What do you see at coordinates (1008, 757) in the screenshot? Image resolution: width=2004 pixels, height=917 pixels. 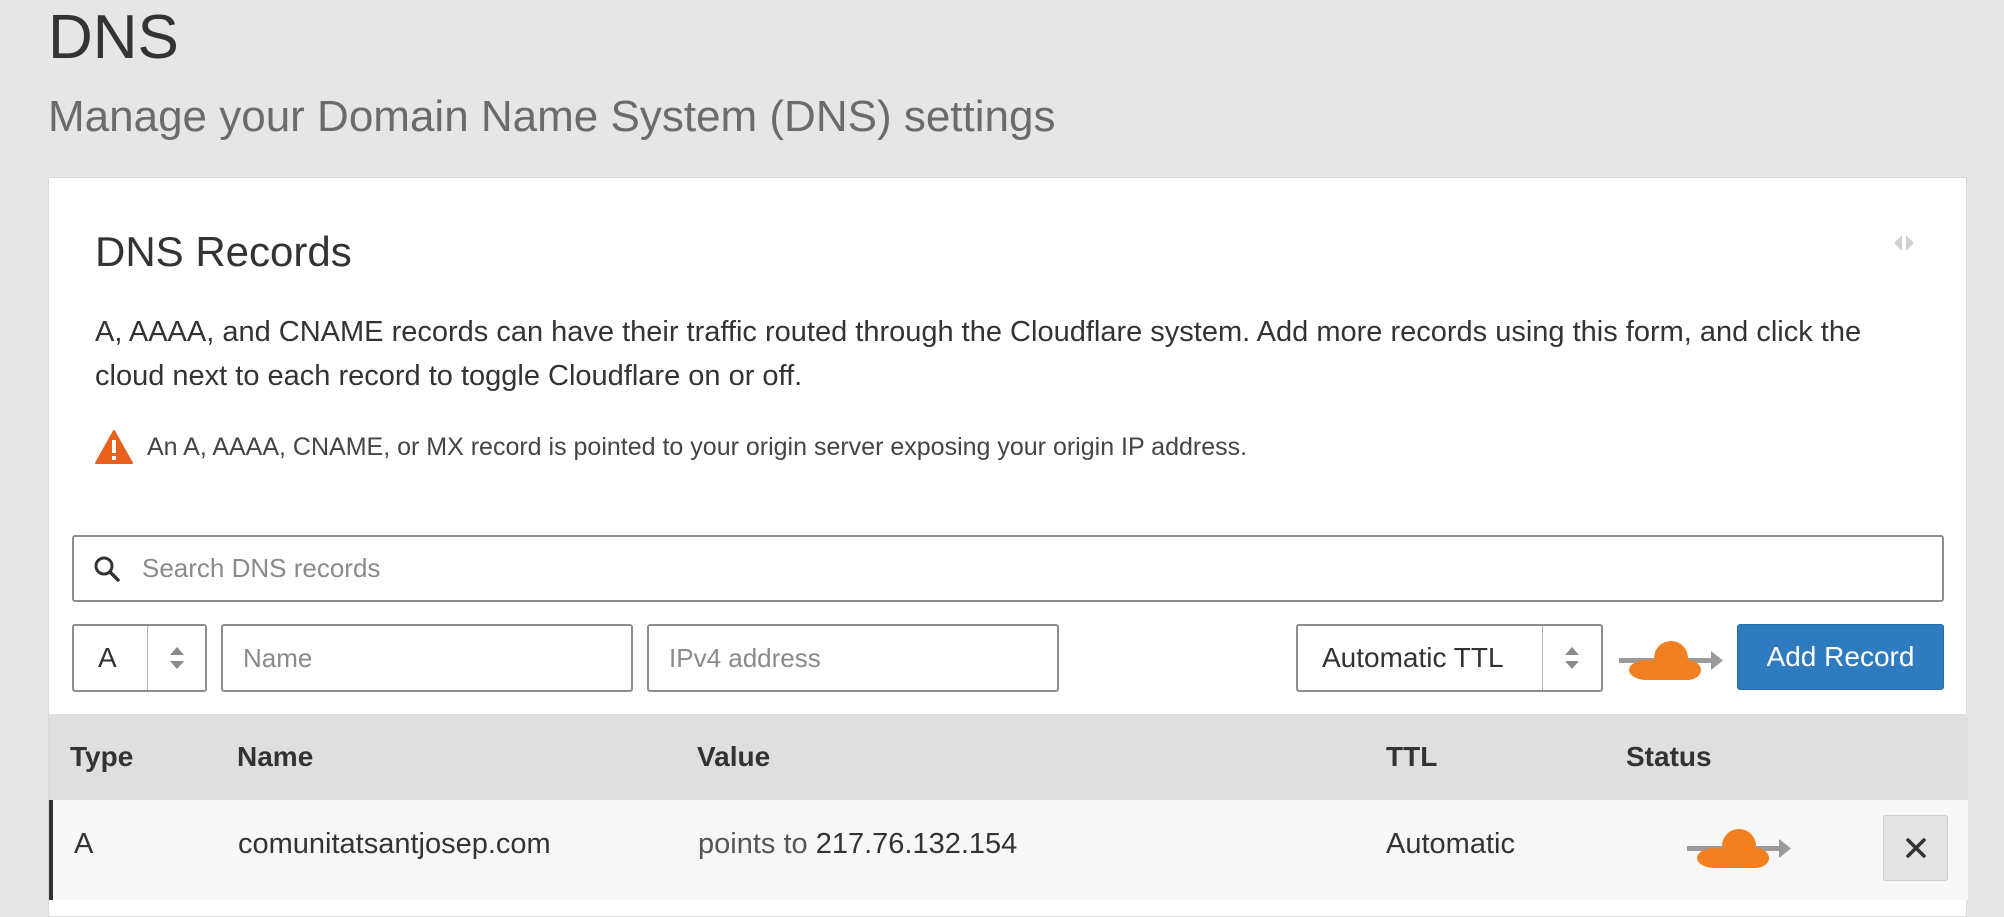 I see `table-header: Type Name Value TTL Status` at bounding box center [1008, 757].